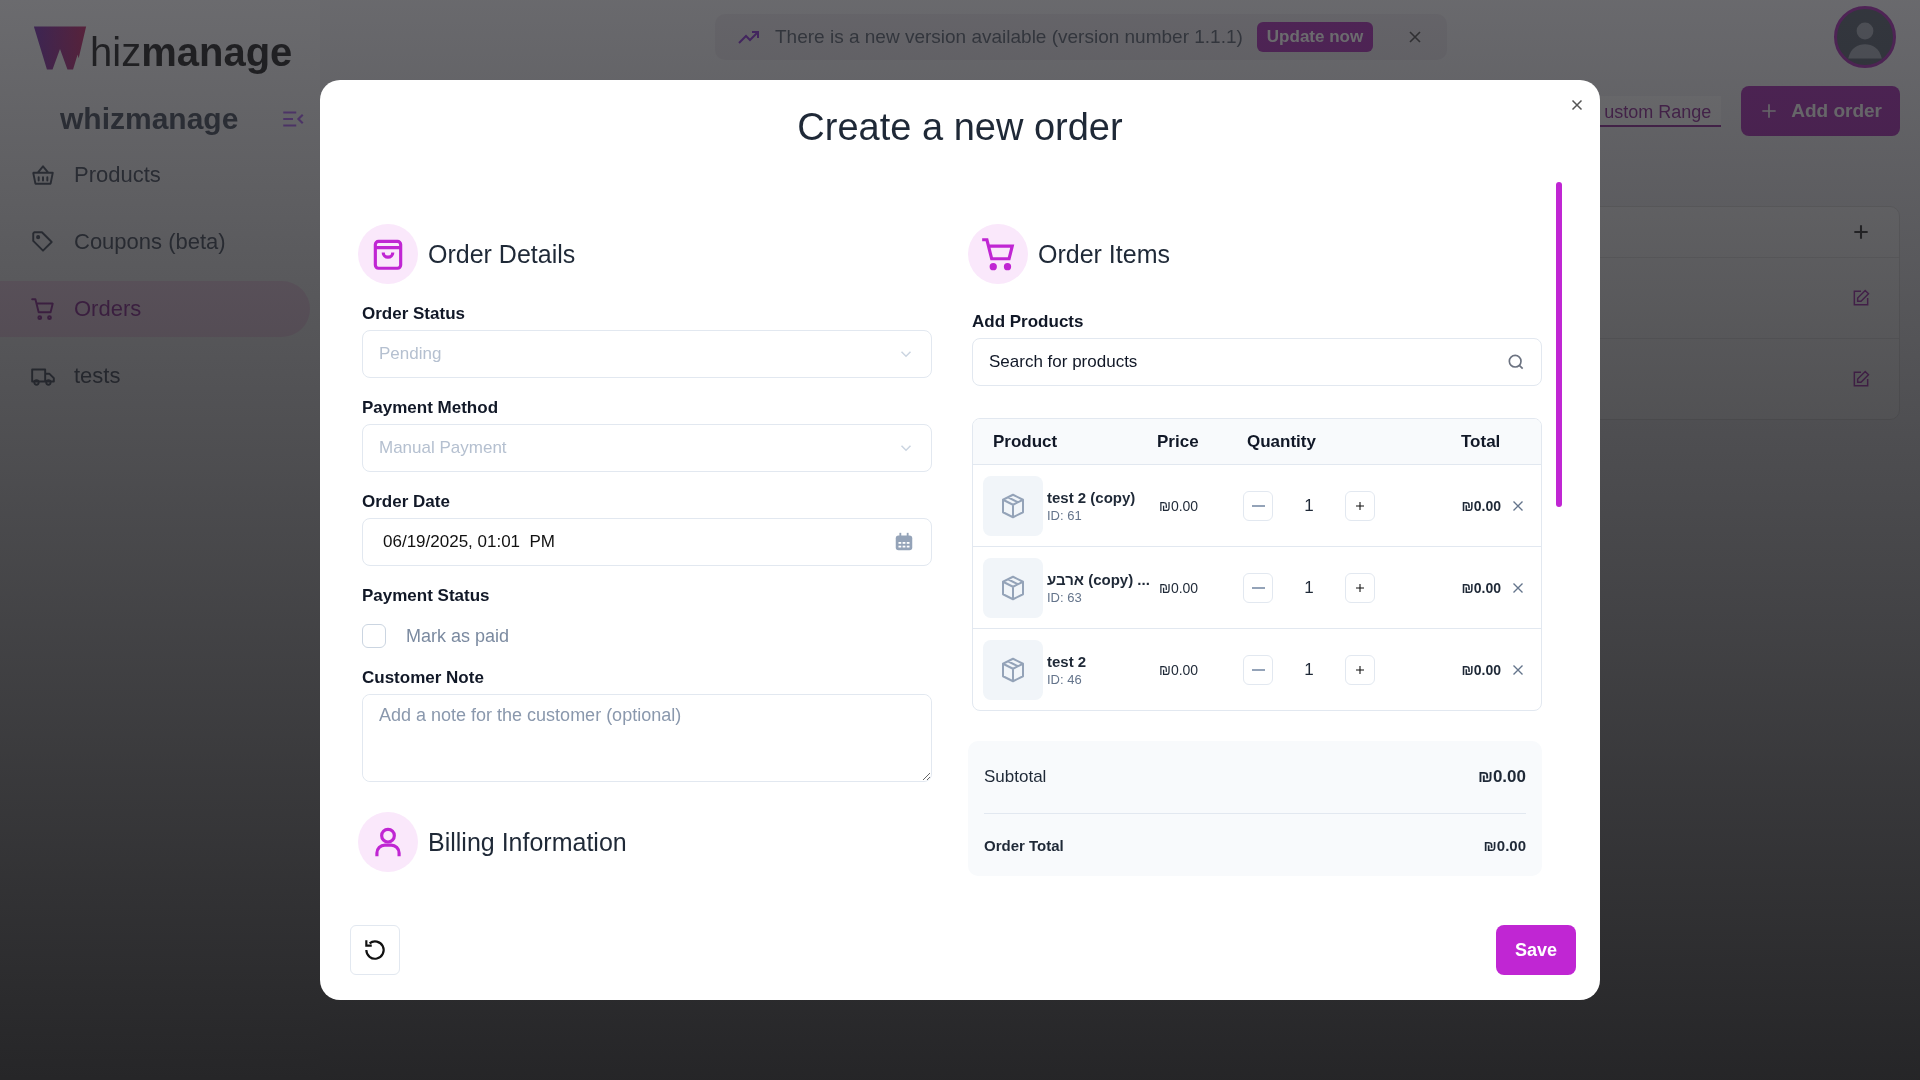 This screenshot has height=1080, width=1920. I want to click on column-header: Quantity, so click(1281, 441).